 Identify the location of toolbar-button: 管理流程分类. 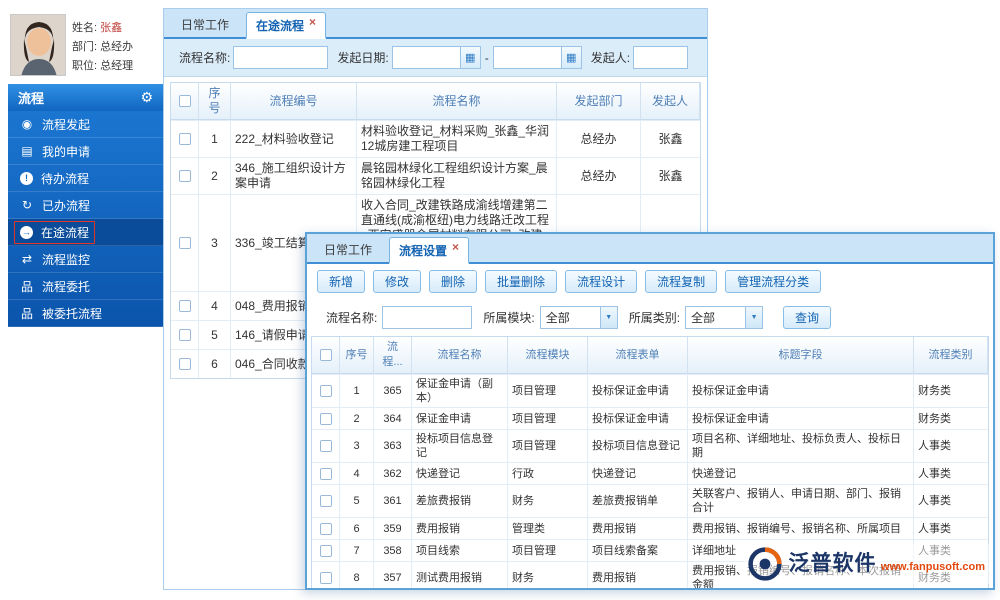
(773, 281).